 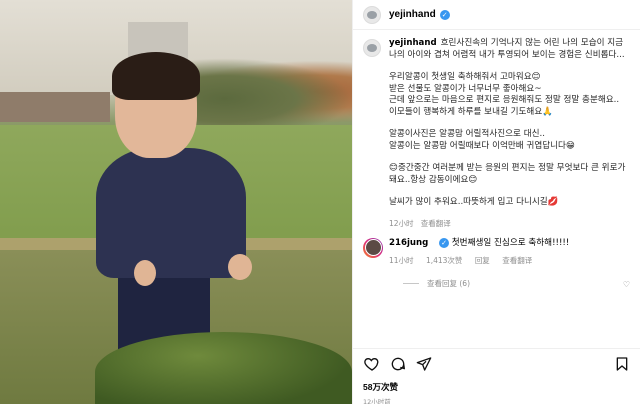 What do you see at coordinates (55, 107) in the screenshot?
I see `photo-roof` at bounding box center [55, 107].